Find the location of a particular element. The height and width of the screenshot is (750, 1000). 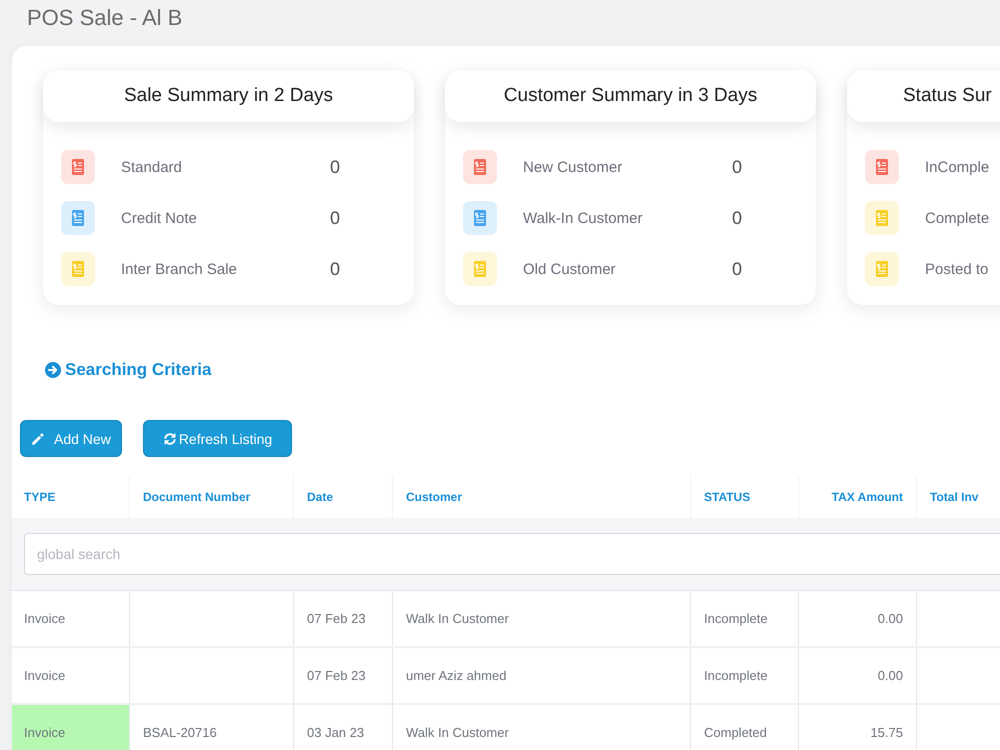

column-header: STATUS is located at coordinates (727, 497).